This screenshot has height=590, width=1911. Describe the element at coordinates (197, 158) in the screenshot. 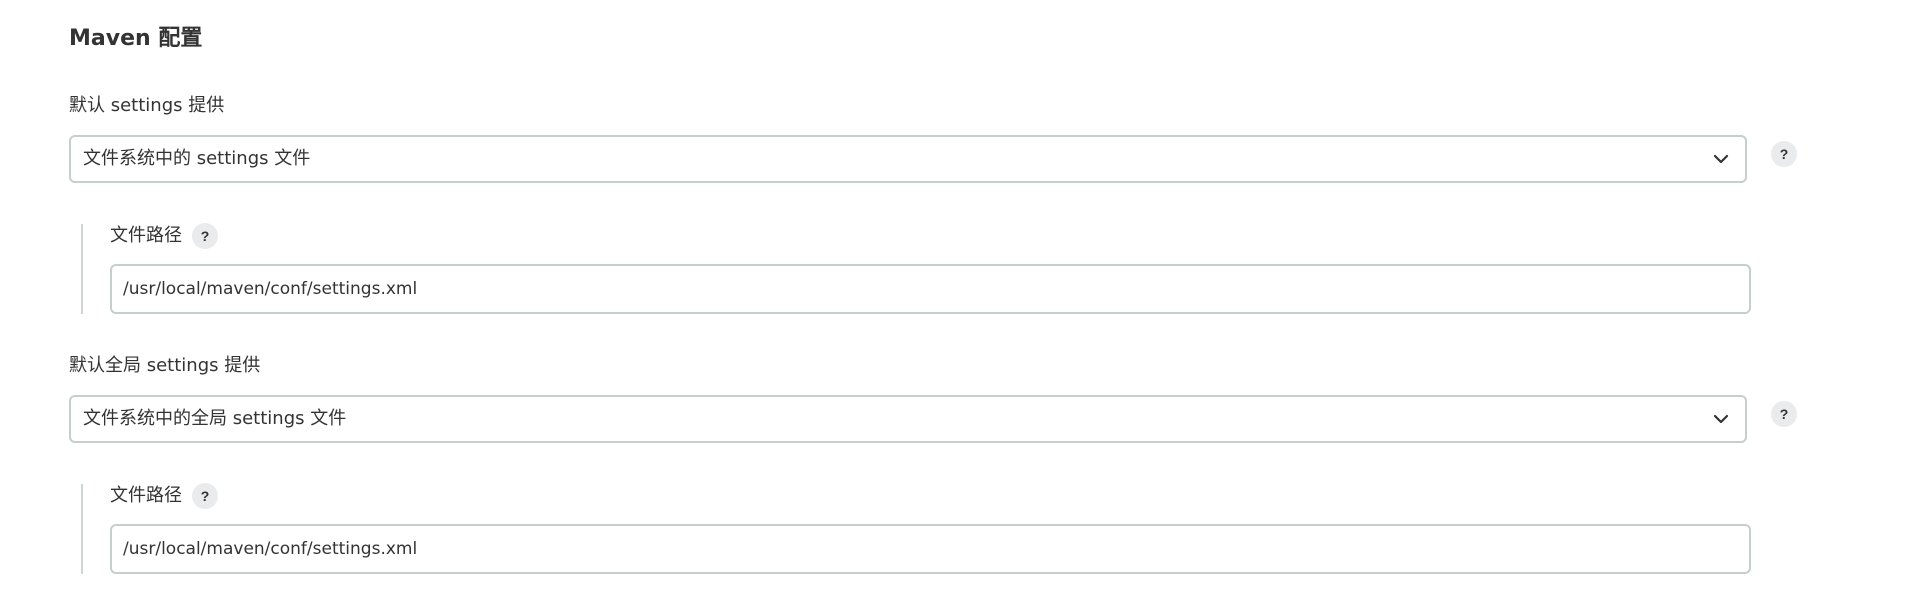

I see `settings-provider-selected-value: 文件系统中的 settings 文件` at that location.